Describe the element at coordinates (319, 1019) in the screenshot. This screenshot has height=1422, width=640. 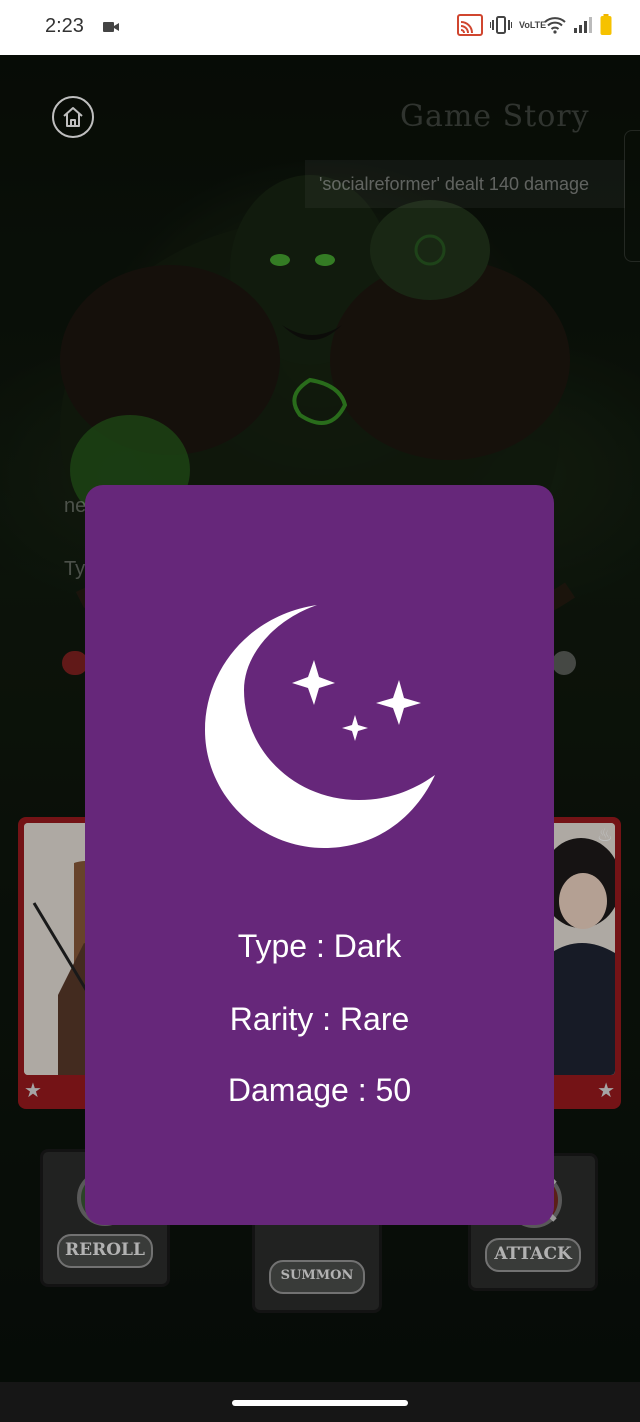
I see `card-rarity-text: Rarity : Rare` at that location.